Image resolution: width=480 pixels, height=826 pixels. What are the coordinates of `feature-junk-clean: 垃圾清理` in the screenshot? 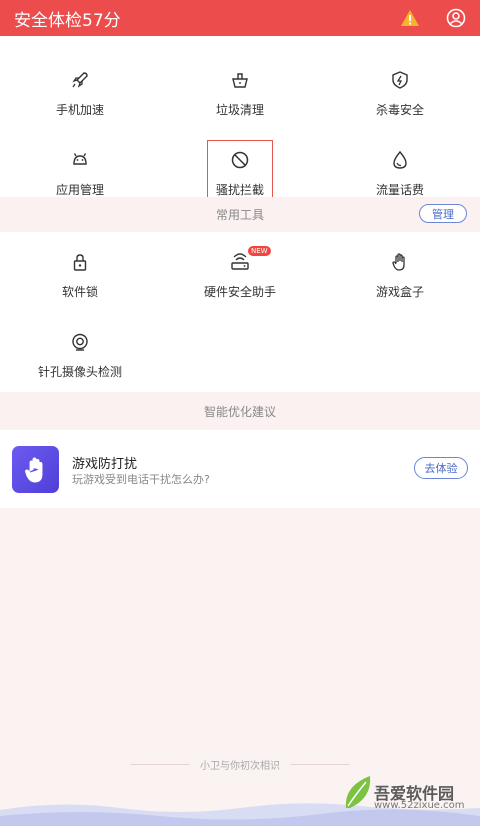 It's located at (240, 90).